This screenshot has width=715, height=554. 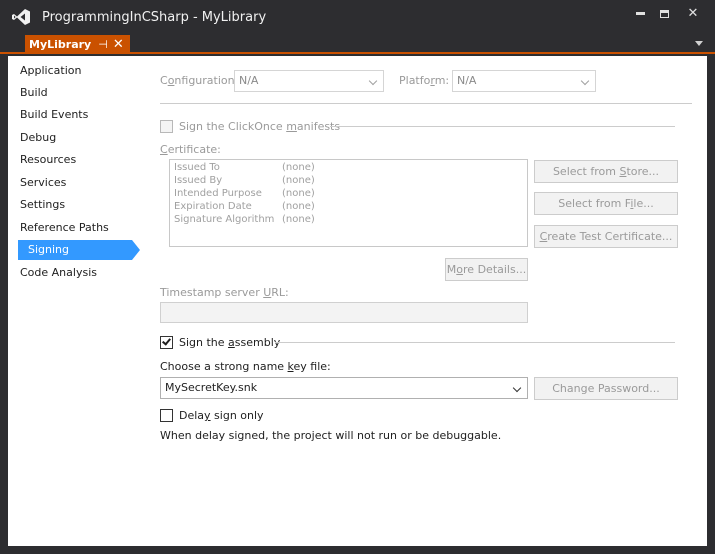 What do you see at coordinates (357, 44) in the screenshot?
I see `document-tab-strip: MyLibrary ⊣ ✕` at bounding box center [357, 44].